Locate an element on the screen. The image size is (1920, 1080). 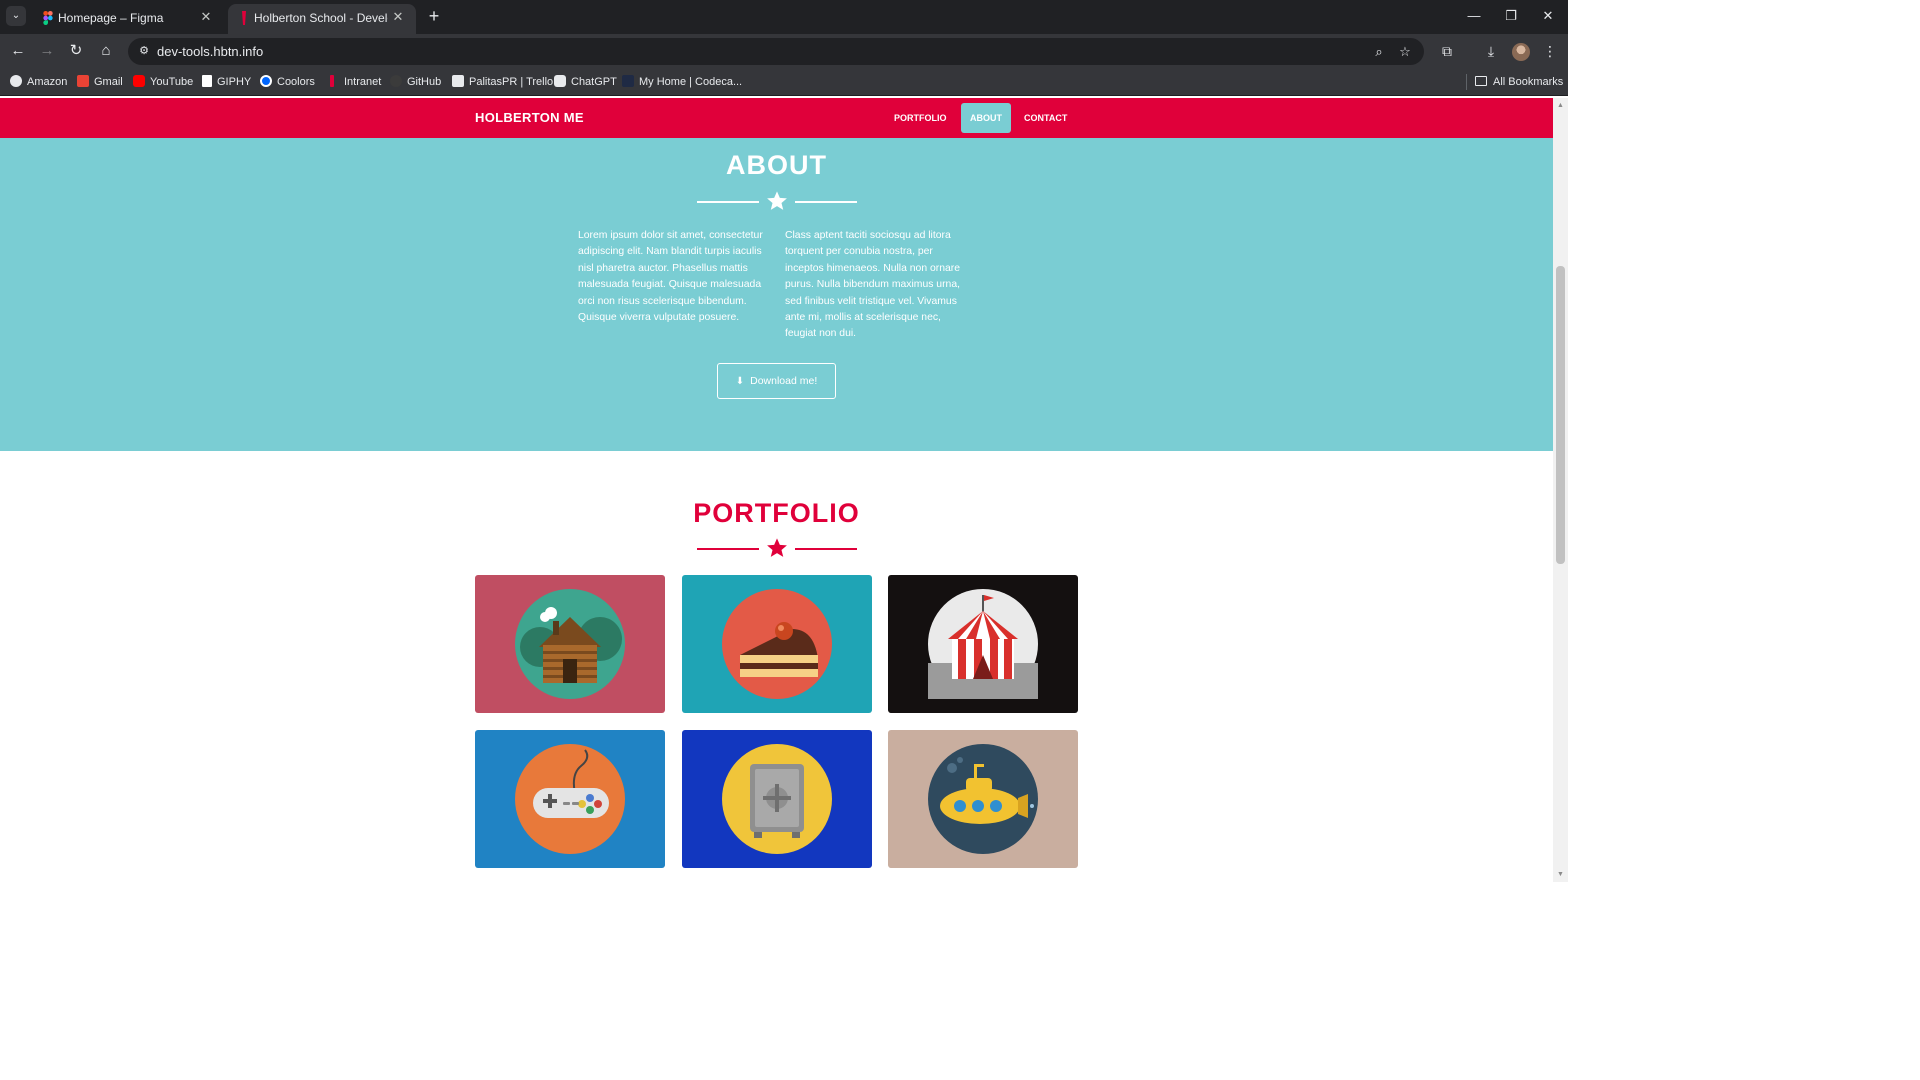
scroll-up-arrow-icon: ▲ is located at coordinates (1560, 105).